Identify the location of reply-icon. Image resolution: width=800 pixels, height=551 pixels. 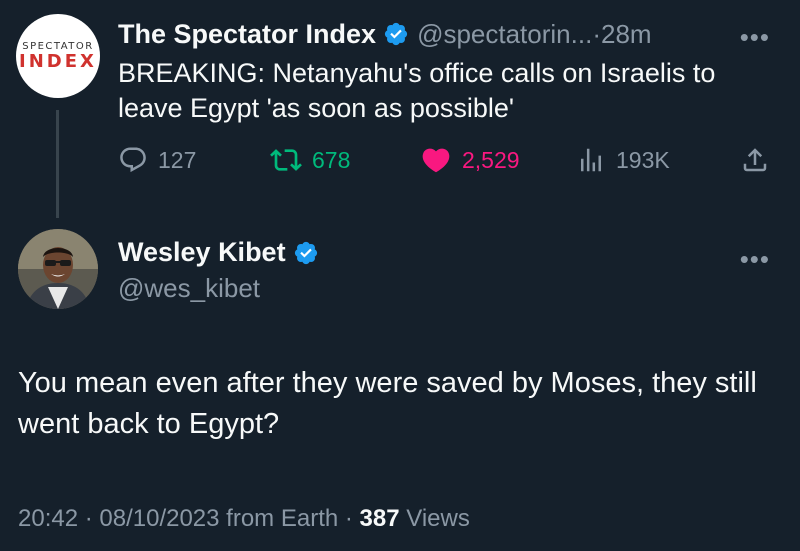
(133, 160).